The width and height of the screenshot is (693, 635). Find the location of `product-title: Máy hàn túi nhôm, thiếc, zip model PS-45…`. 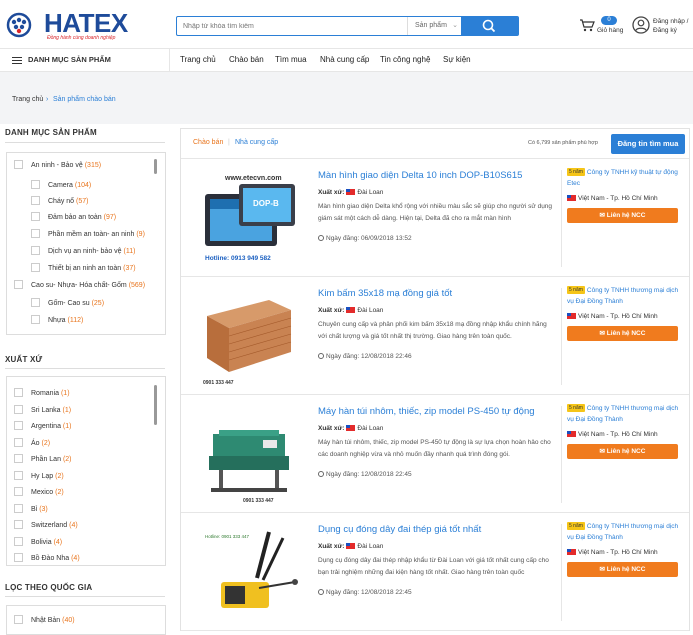

product-title: Máy hàn túi nhôm, thiếc, zip model PS-45… is located at coordinates (426, 411).